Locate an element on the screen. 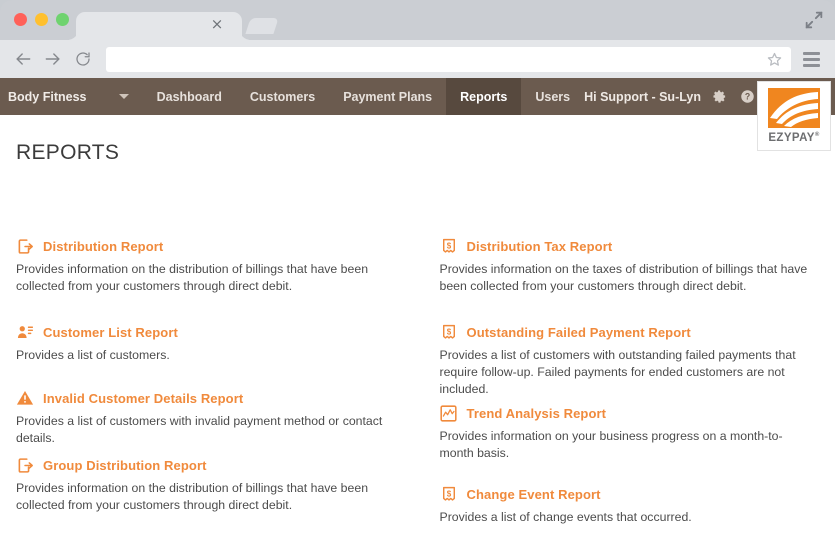  nav-item-label: Payment Plans is located at coordinates (388, 96).